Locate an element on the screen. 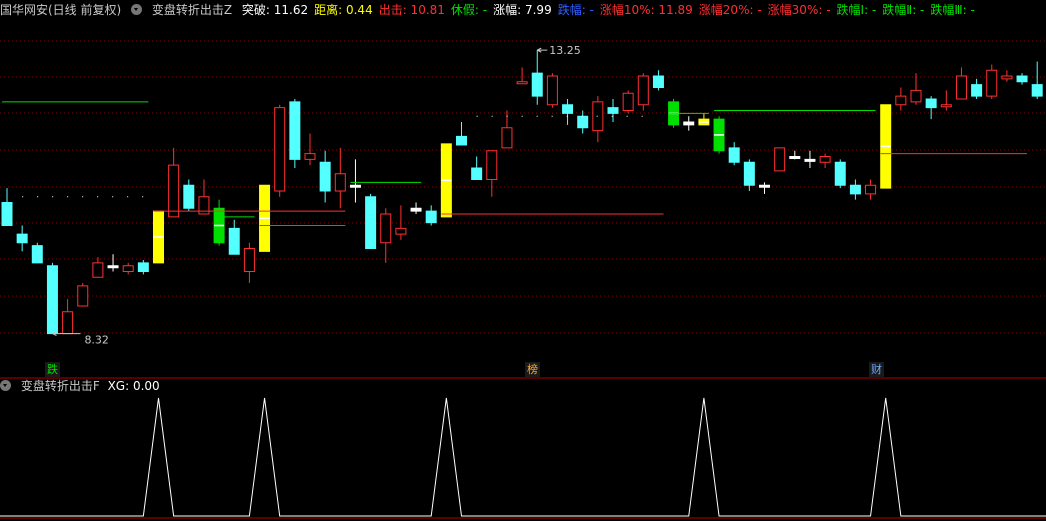  high-arrow is located at coordinates (542, 50).